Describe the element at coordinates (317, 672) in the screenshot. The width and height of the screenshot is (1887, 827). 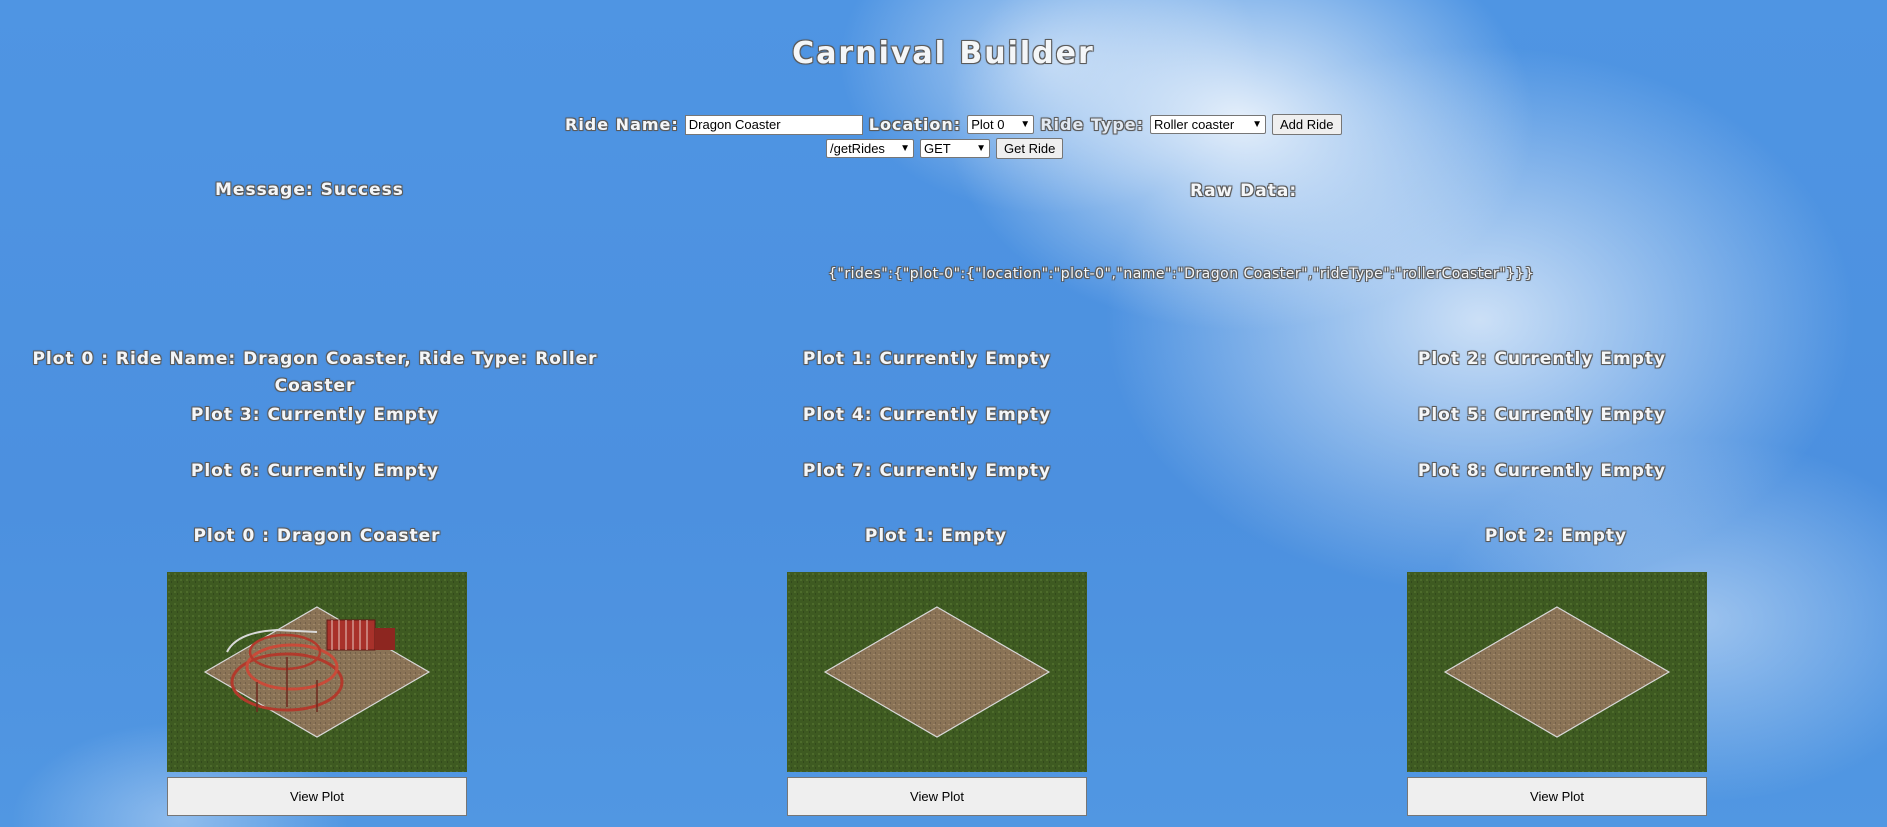
I see `roller-coaster-plot-image` at that location.